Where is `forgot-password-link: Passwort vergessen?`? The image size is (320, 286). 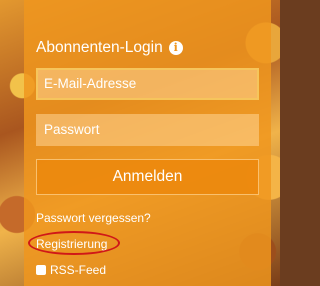 forgot-password-link: Passwort vergessen? is located at coordinates (147, 218).